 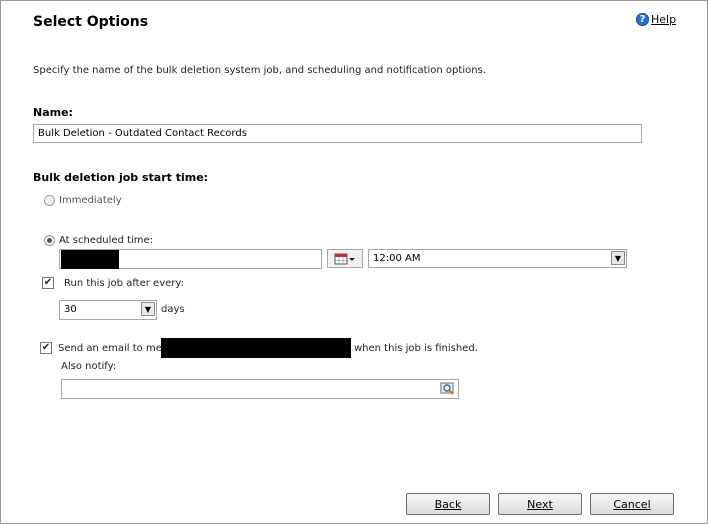 I want to click on cancel-button-label: Cancel, so click(x=632, y=504).